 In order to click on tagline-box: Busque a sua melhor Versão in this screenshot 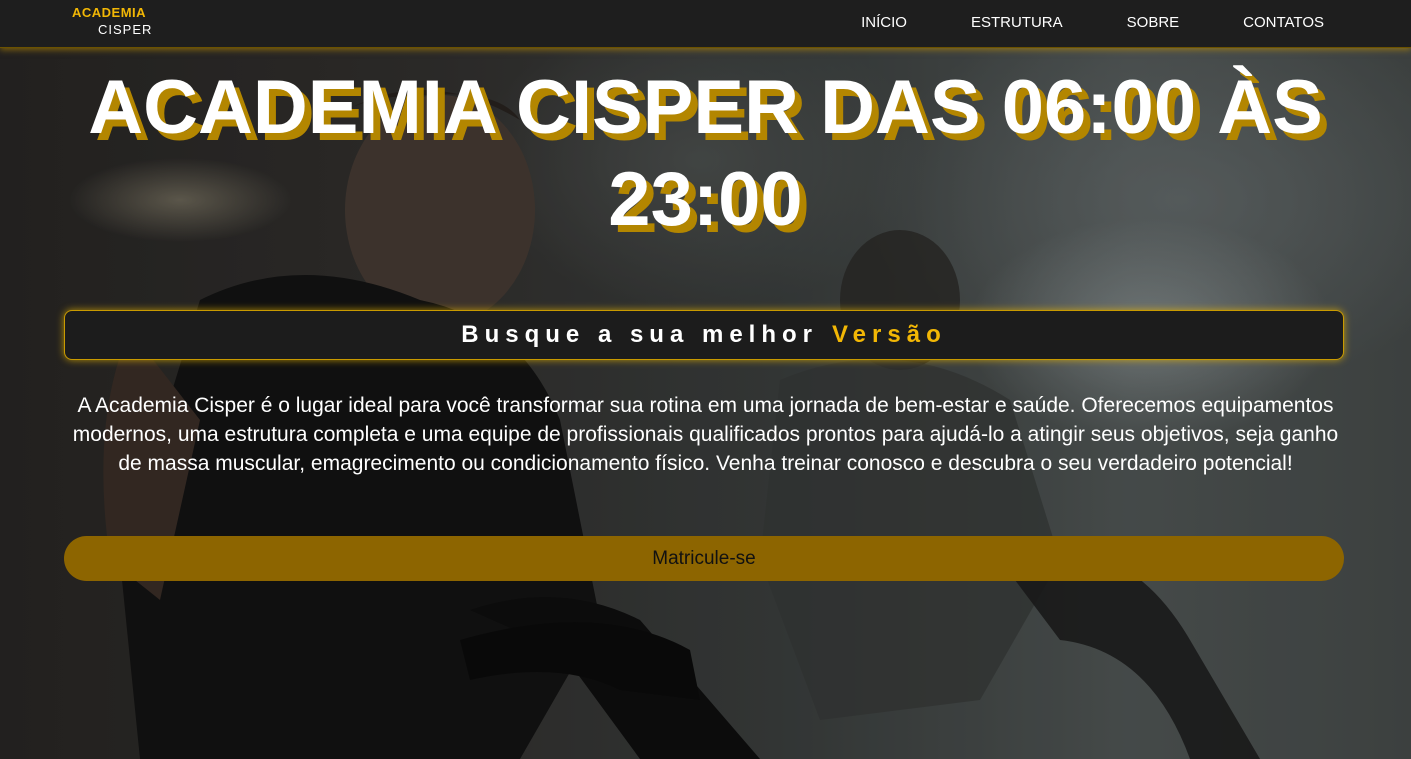, I will do `click(704, 335)`.